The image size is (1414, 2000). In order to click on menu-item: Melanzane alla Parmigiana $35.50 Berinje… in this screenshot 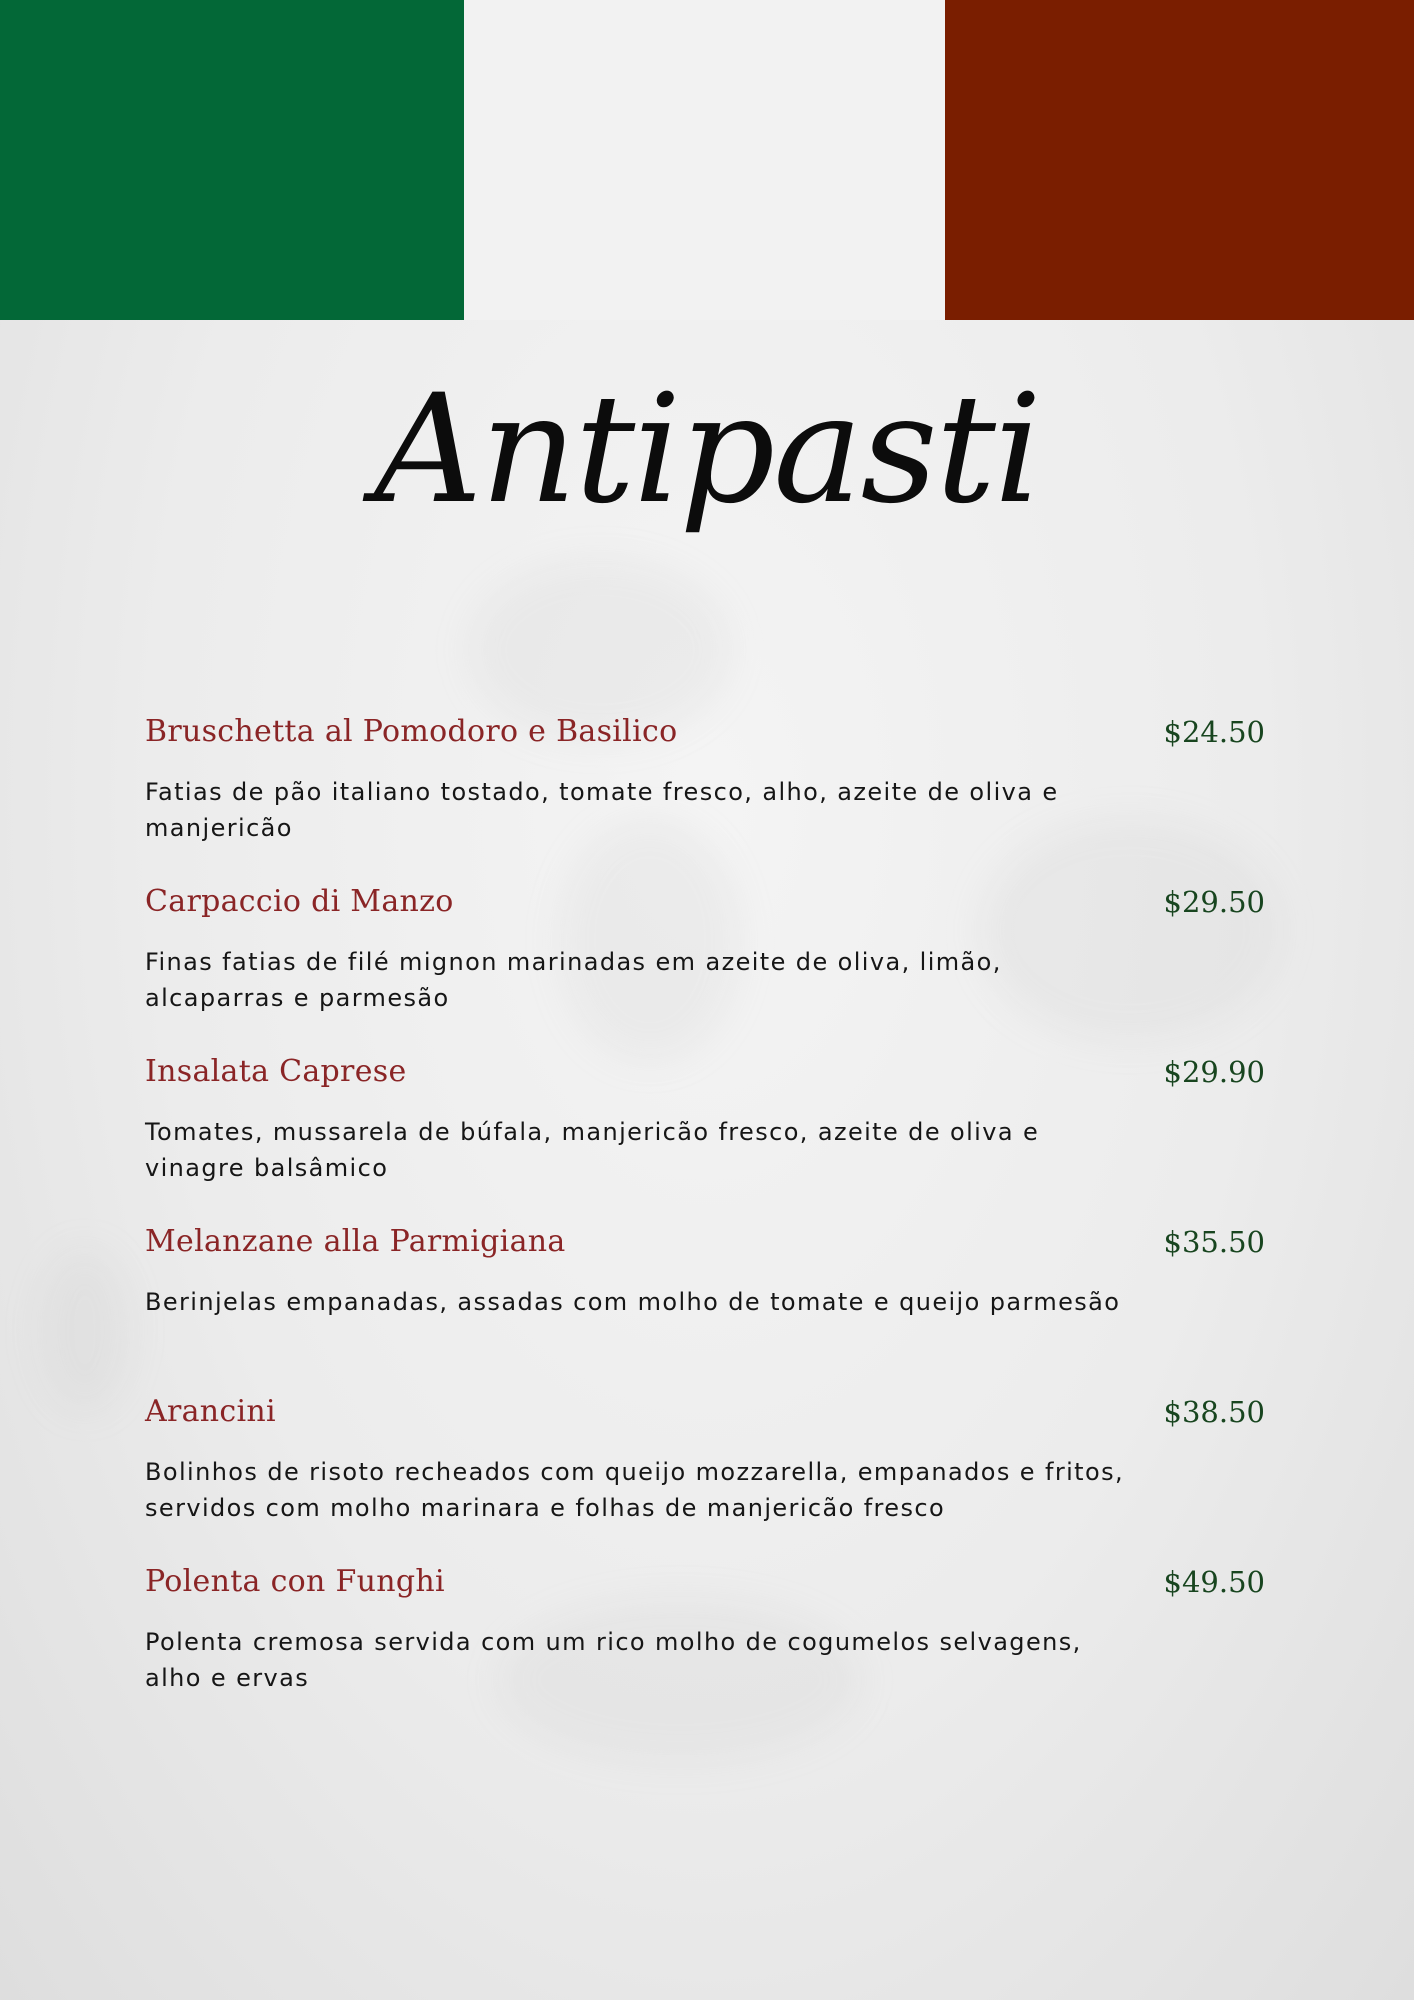, I will do `click(705, 1307)`.